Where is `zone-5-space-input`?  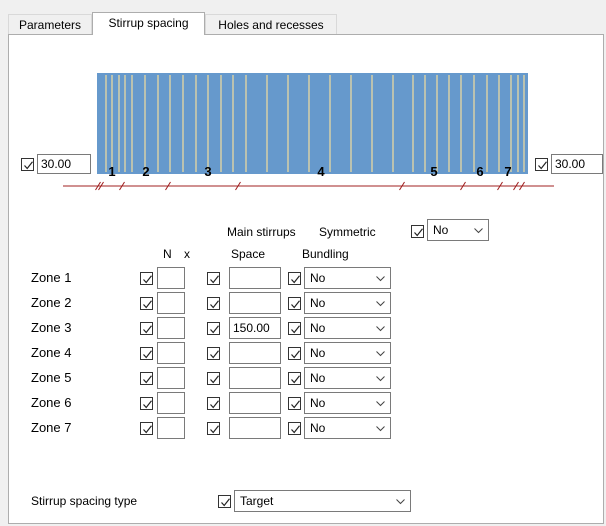
zone-5-space-input is located at coordinates (255, 378).